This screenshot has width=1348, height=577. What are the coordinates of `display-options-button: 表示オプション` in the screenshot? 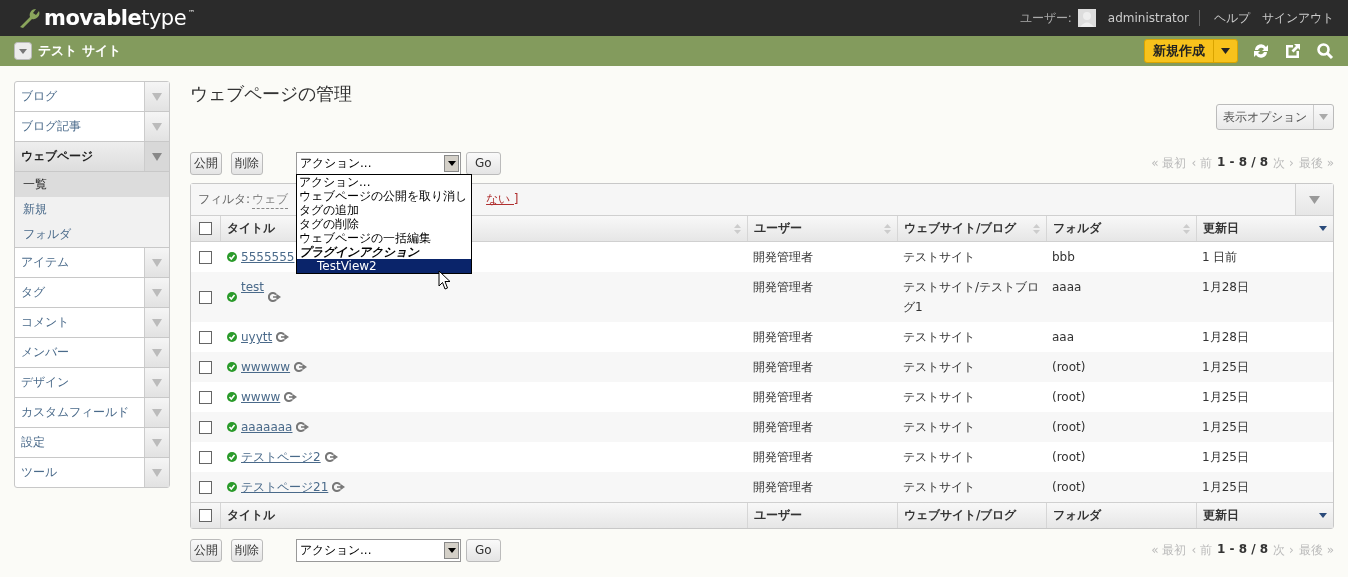 It's located at (1275, 117).